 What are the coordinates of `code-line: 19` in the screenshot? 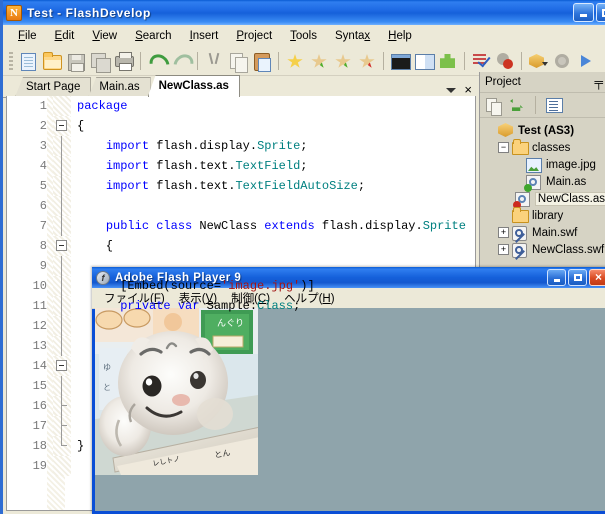 It's located at (241, 466).